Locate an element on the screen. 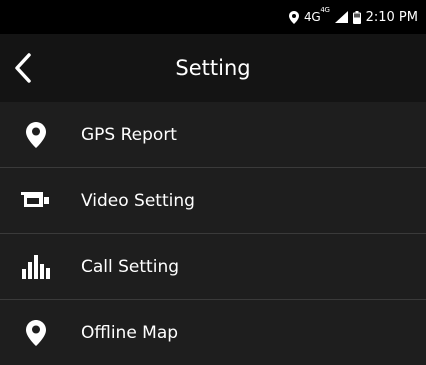  clock: 2:10 PM is located at coordinates (391, 17).